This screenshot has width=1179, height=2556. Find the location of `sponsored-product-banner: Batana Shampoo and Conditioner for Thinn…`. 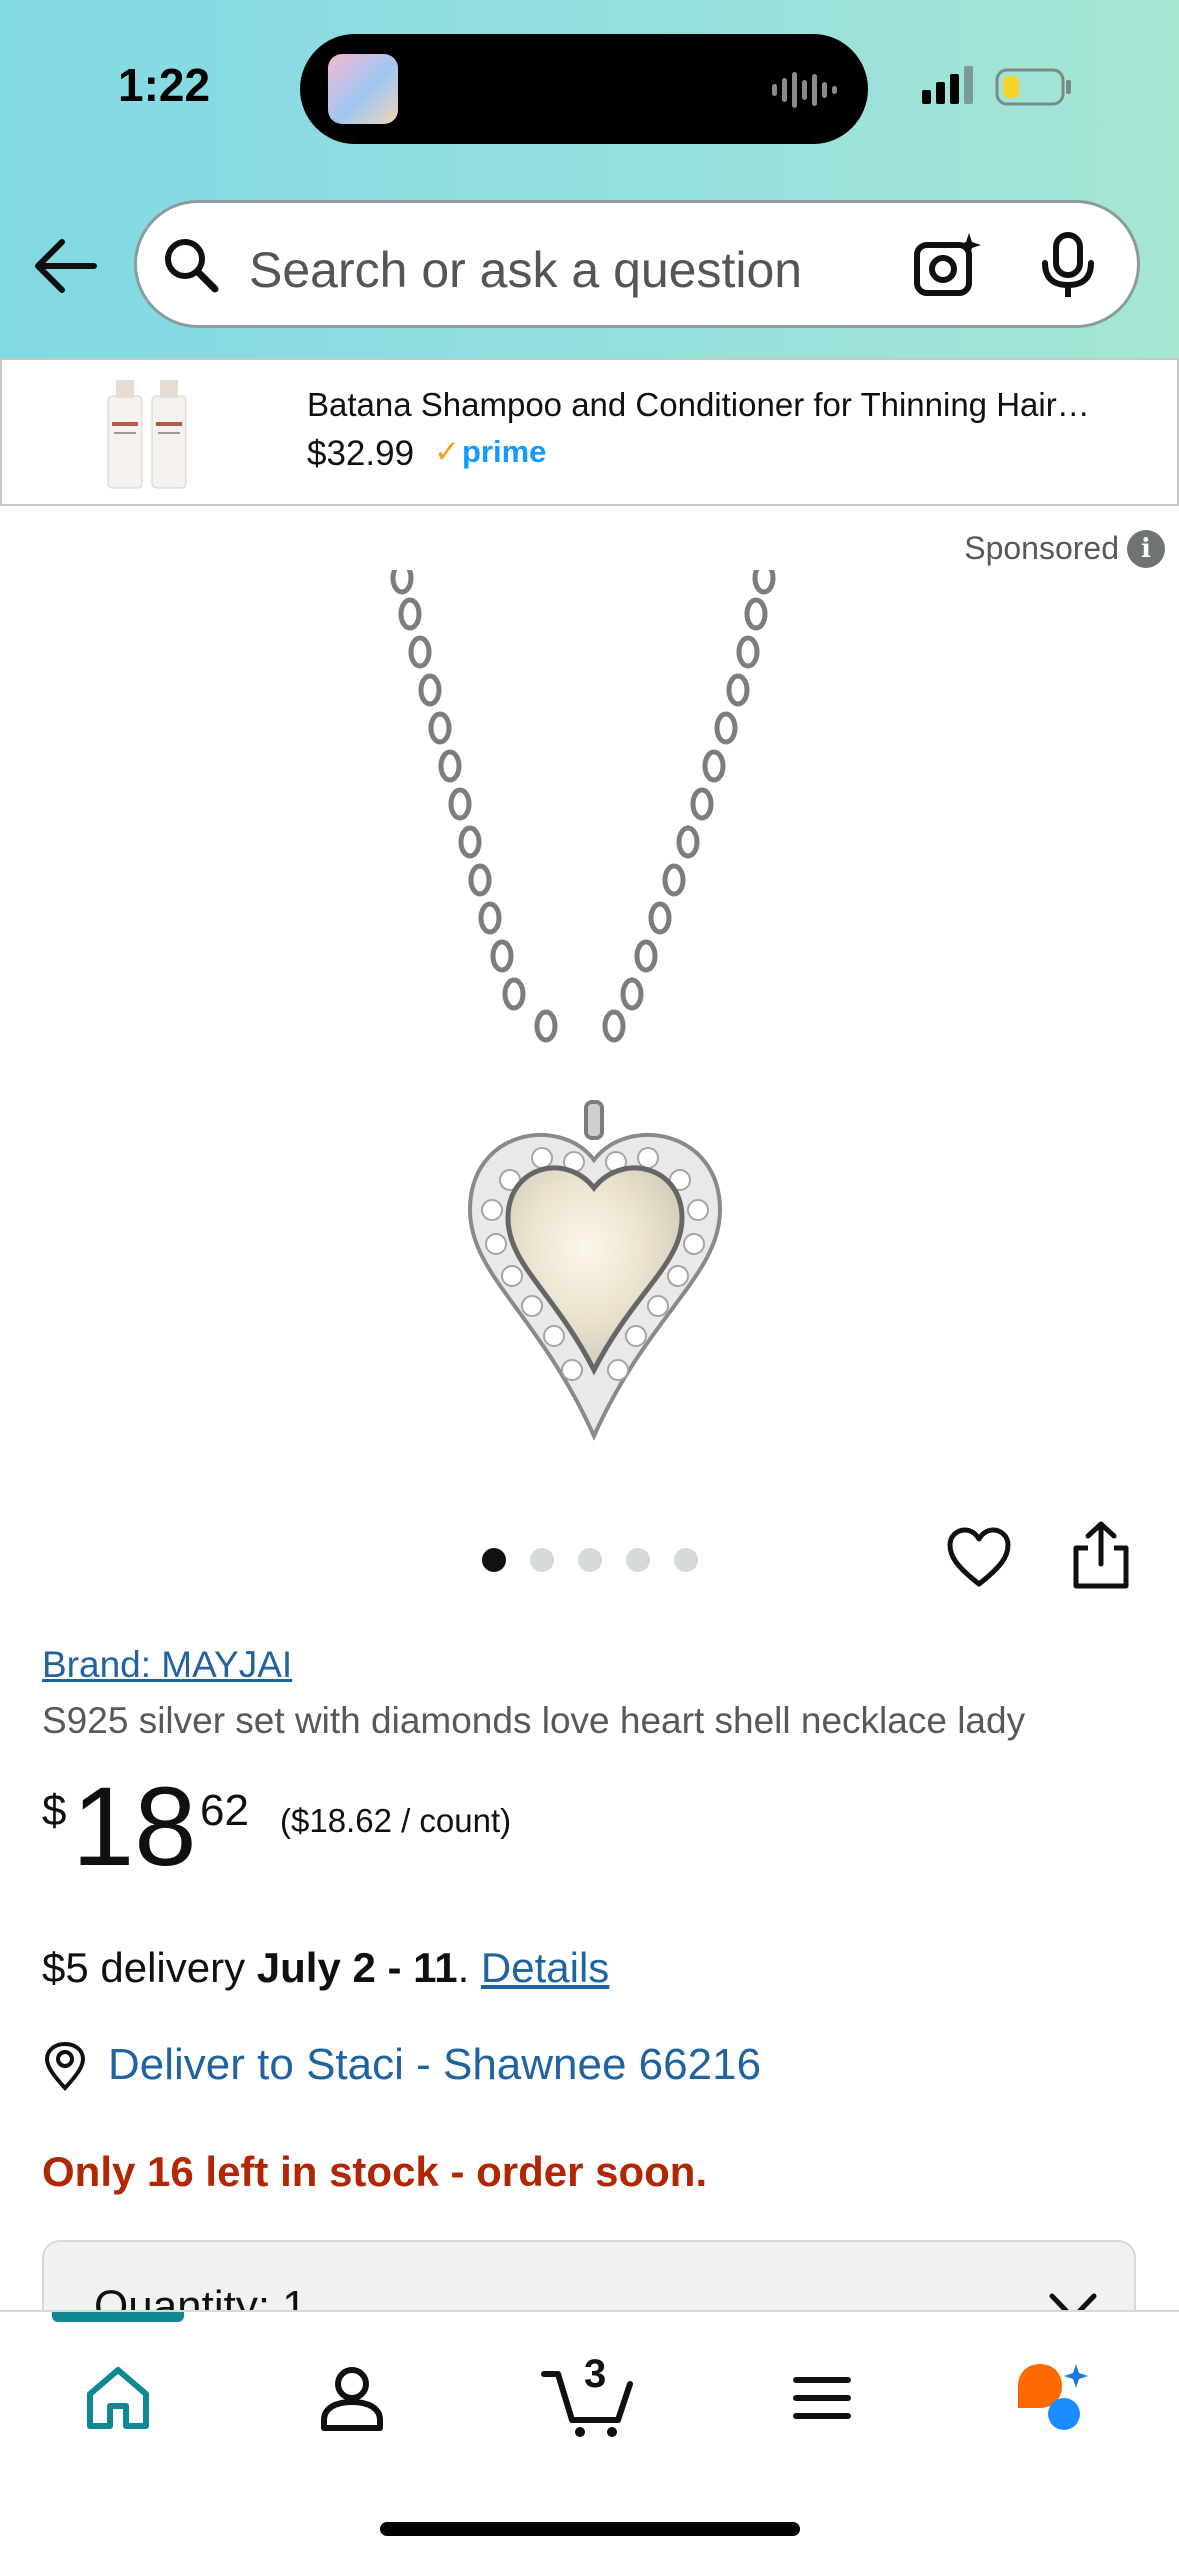

sponsored-product-banner: Batana Shampoo and Conditioner for Thinn… is located at coordinates (589, 432).